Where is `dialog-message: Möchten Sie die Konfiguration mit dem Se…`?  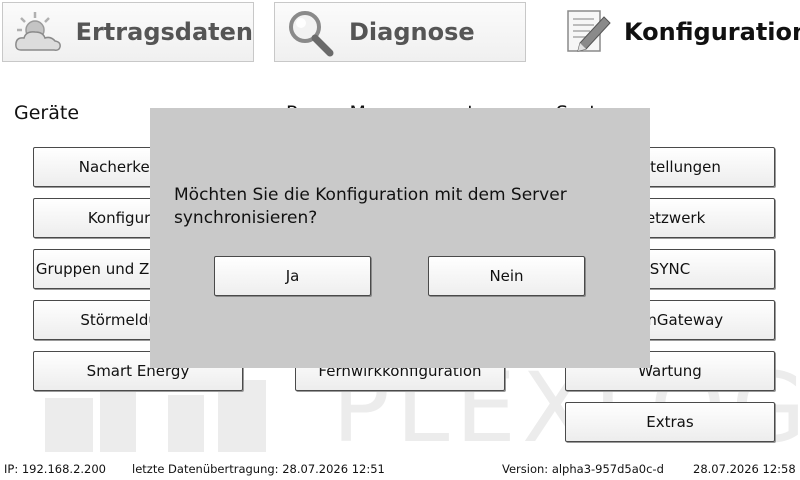
dialog-message: Möchten Sie die Konfiguration mit dem Se… is located at coordinates (370, 206).